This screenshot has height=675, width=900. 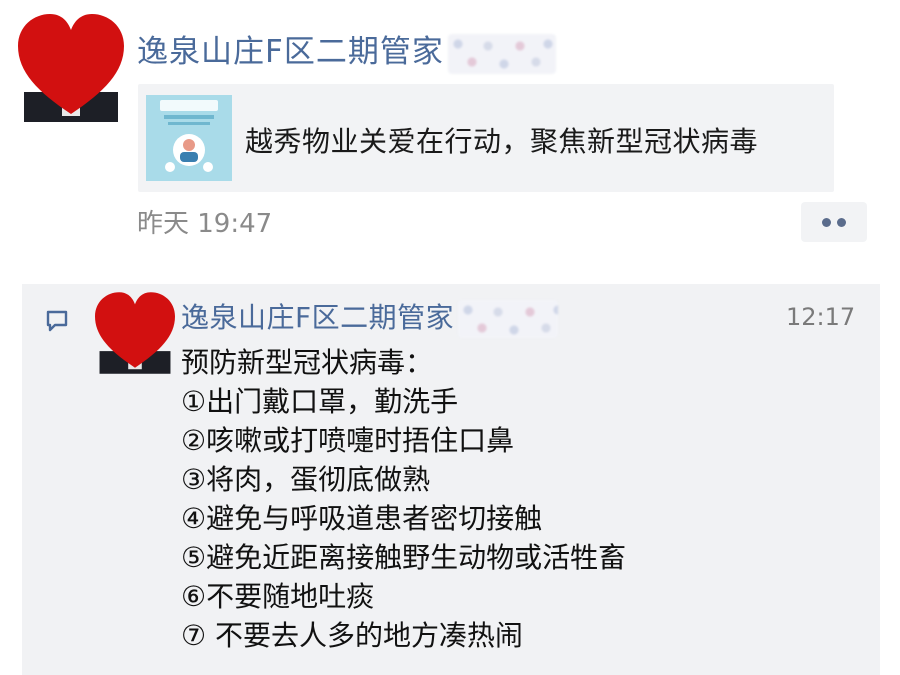 What do you see at coordinates (317, 317) in the screenshot?
I see `chat-sender-text: 逸泉山庄F区二期管家` at bounding box center [317, 317].